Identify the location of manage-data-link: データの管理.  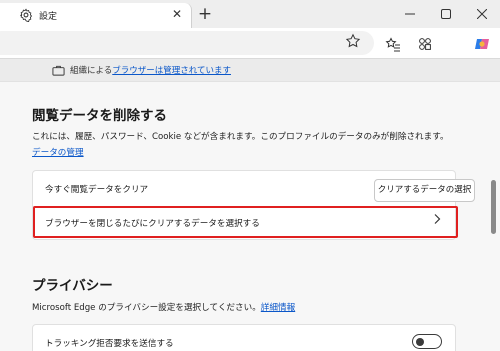
(58, 153).